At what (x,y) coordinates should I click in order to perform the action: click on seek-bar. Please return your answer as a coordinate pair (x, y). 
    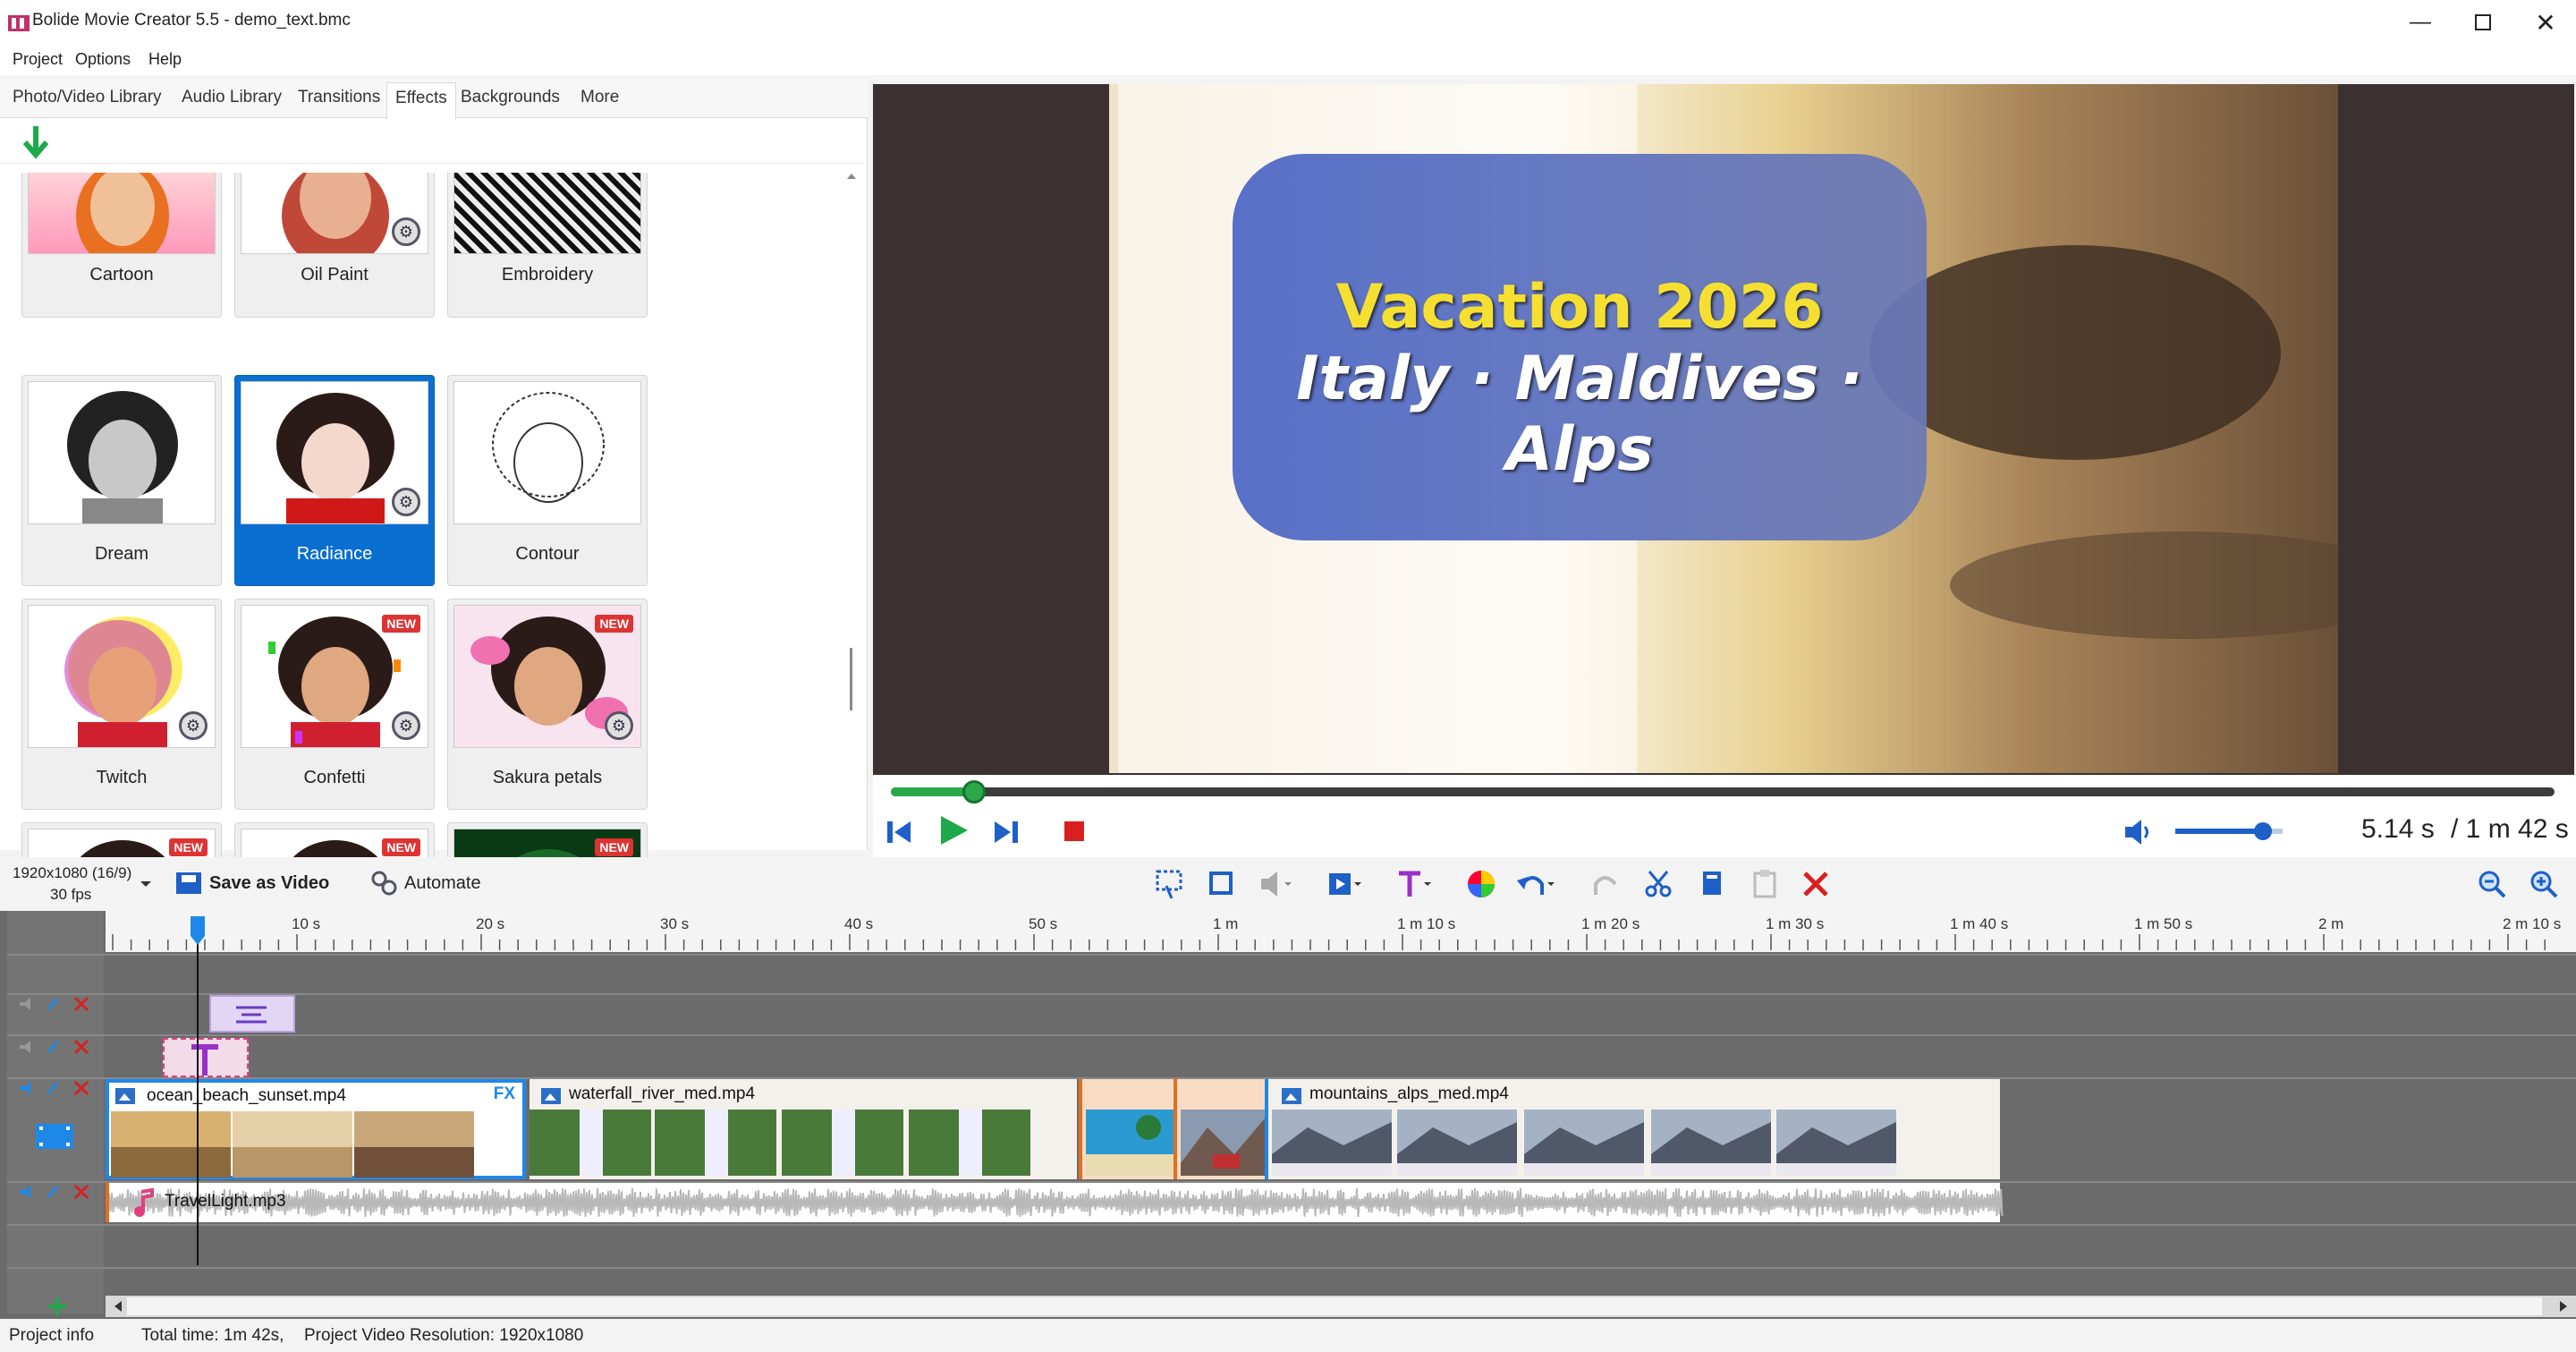
    Looking at the image, I should click on (1723, 791).